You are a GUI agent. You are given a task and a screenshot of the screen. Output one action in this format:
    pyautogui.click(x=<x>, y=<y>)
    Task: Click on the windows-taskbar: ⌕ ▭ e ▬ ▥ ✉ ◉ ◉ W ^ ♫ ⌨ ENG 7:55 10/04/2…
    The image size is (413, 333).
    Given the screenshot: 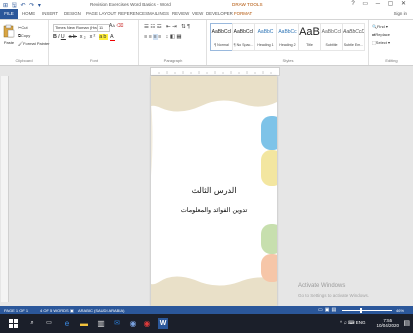 What is the action you would take?
    pyautogui.click(x=206, y=323)
    